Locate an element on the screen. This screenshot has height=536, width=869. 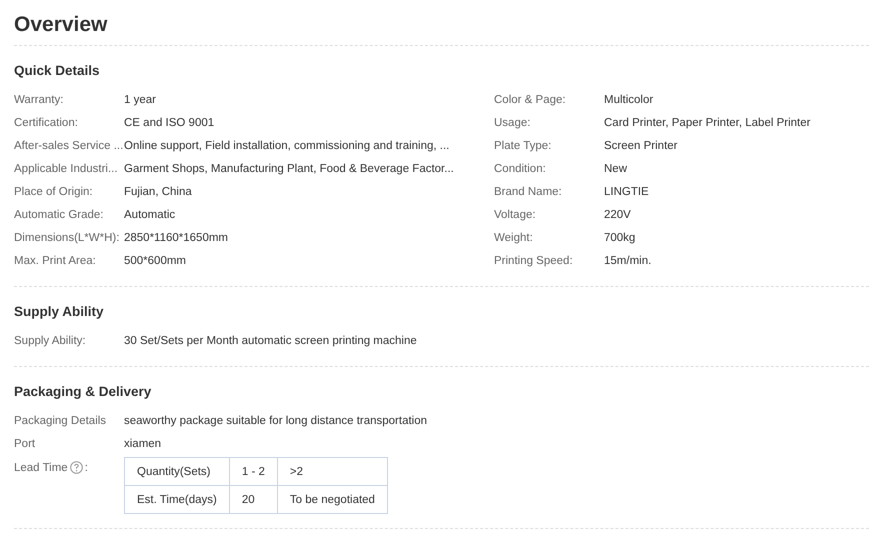
field-label: Supply Ability: is located at coordinates (50, 340).